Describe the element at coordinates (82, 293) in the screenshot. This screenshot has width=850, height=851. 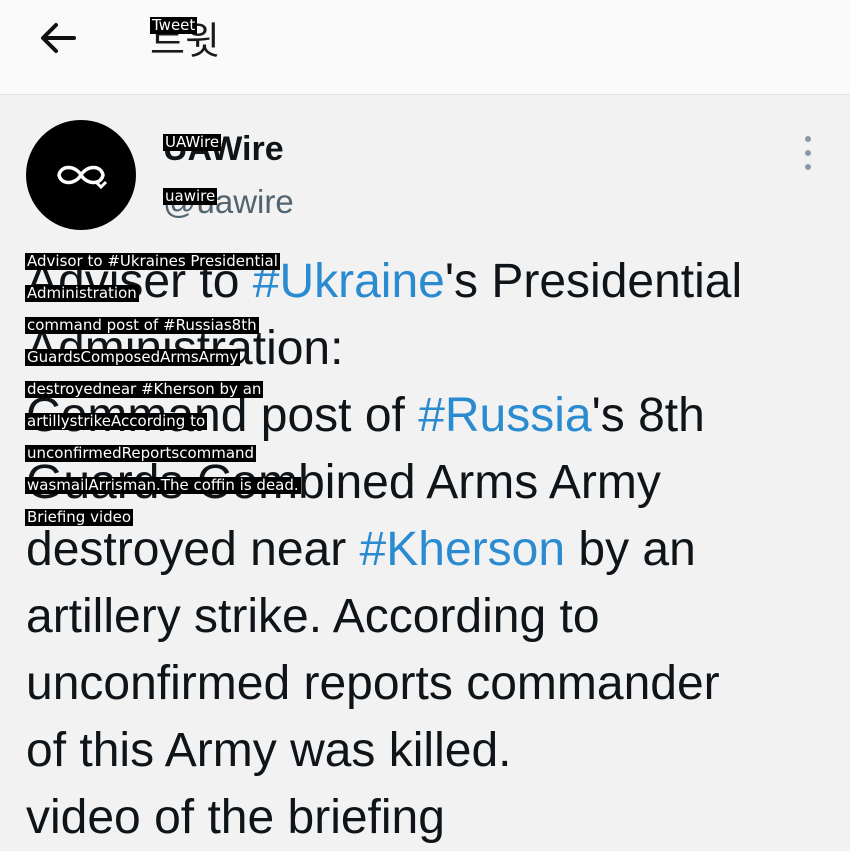
I see `translation-caption: Administration` at that location.